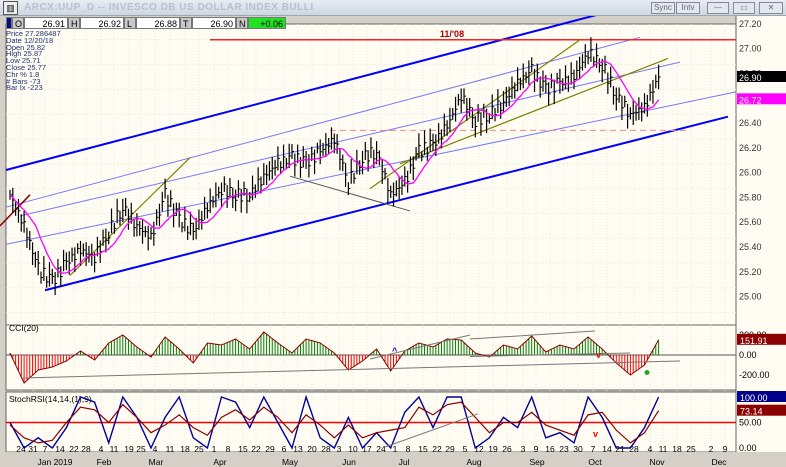 This screenshot has height=467, width=786. What do you see at coordinates (267, 23) in the screenshot?
I see `net-change-value: +0.06` at bounding box center [267, 23].